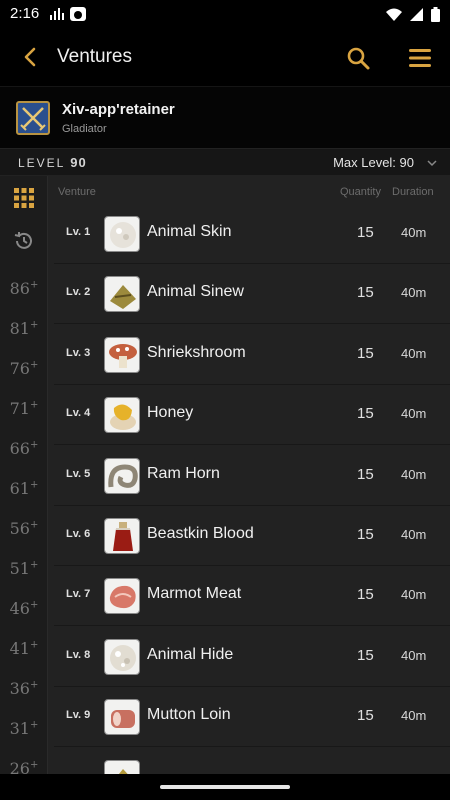 The height and width of the screenshot is (800, 450). What do you see at coordinates (122, 717) in the screenshot?
I see `mutton-loin-icon` at bounding box center [122, 717].